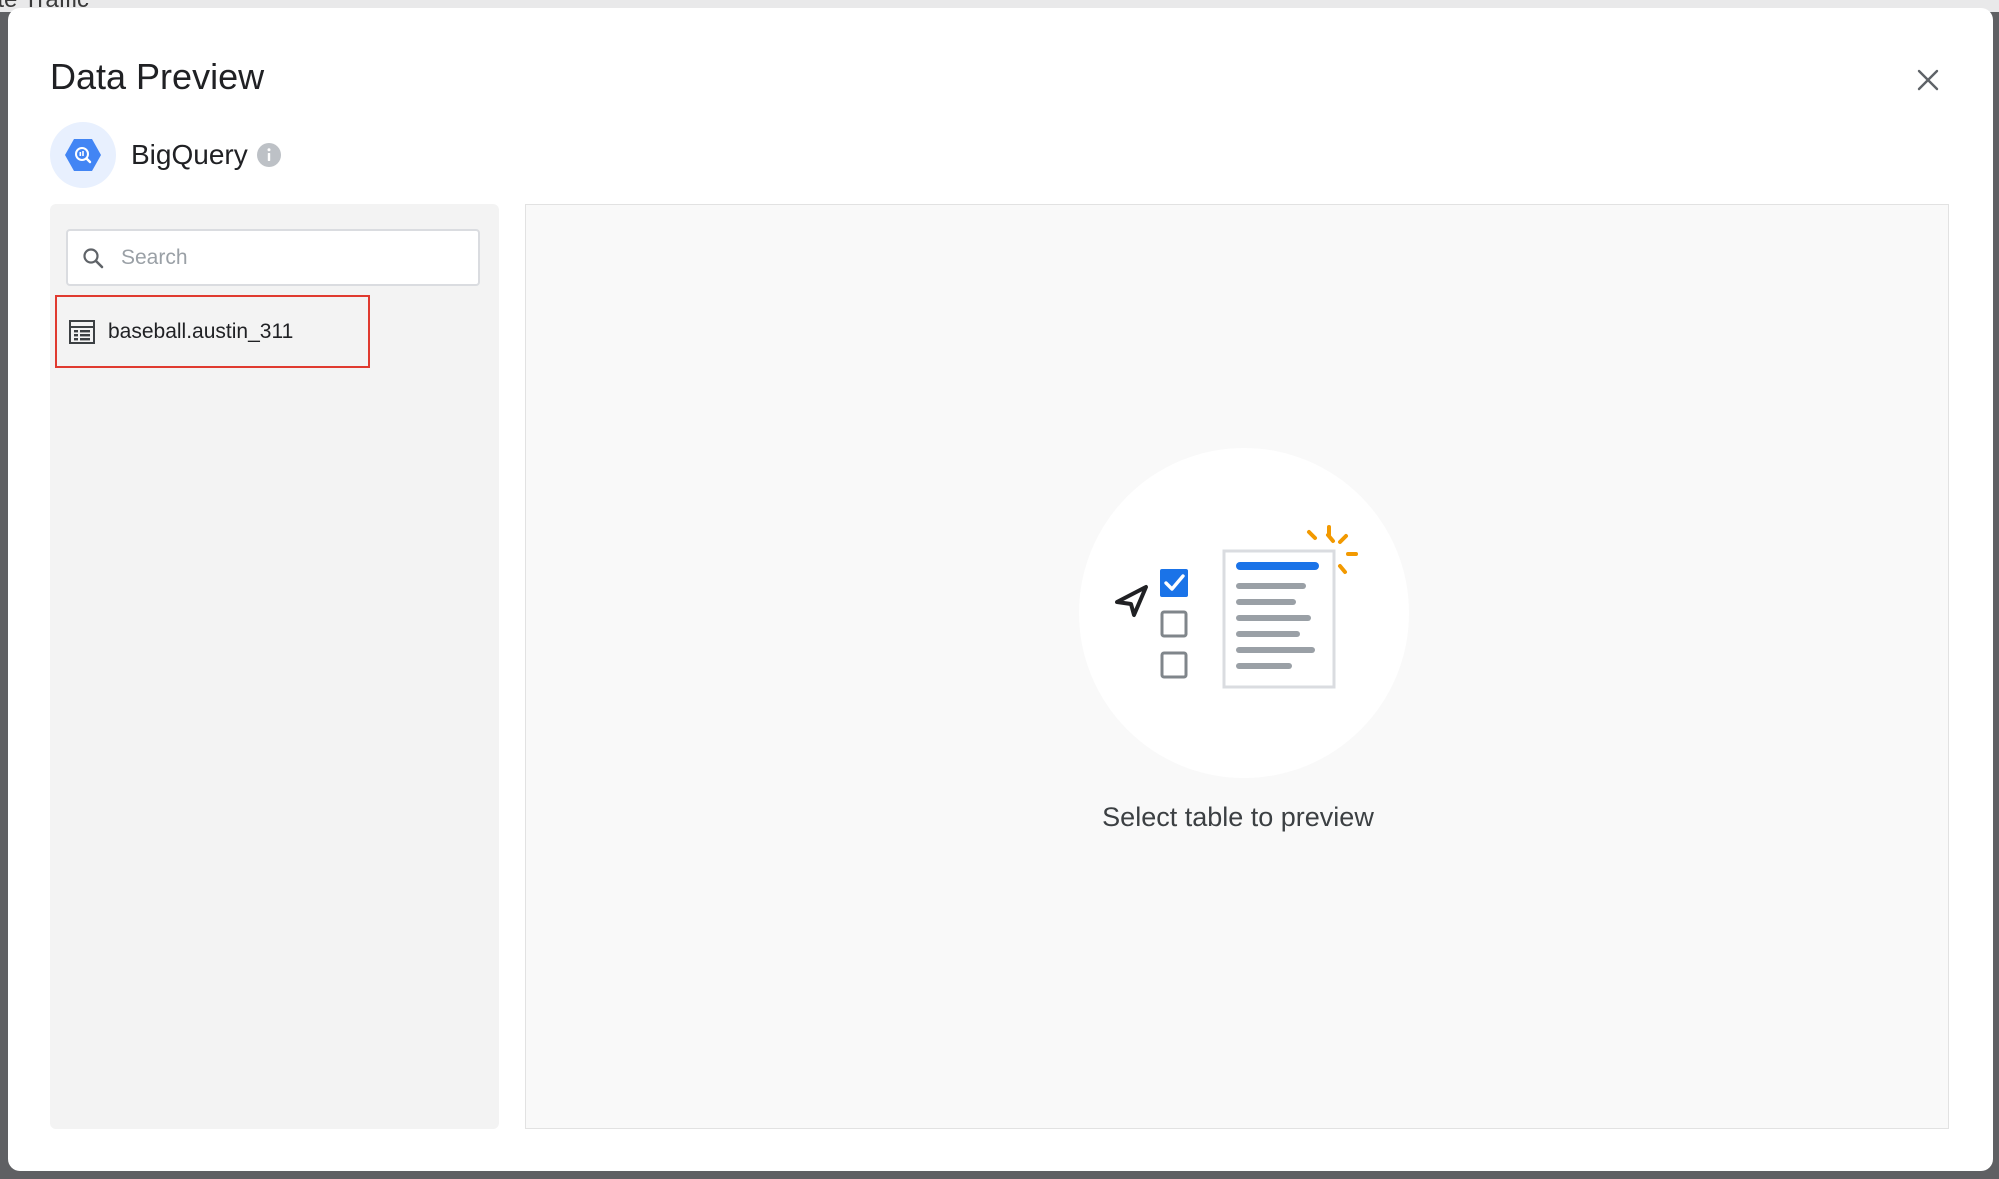  I want to click on source-header: BigQuery, so click(165, 155).